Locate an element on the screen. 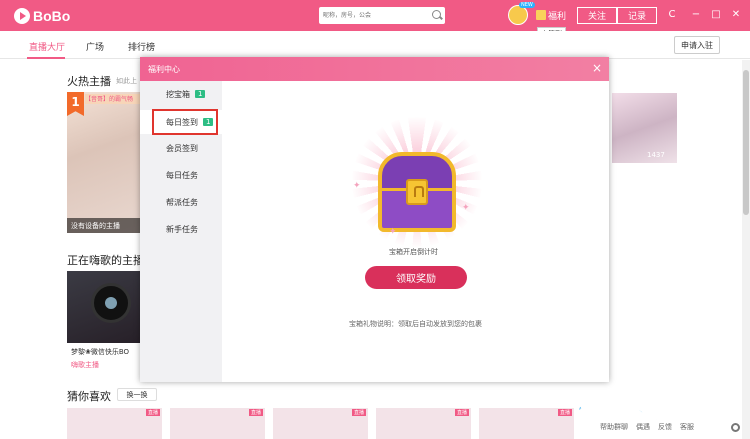 This screenshot has height=439, width=750. modal-close-icon: × is located at coordinates (597, 68).